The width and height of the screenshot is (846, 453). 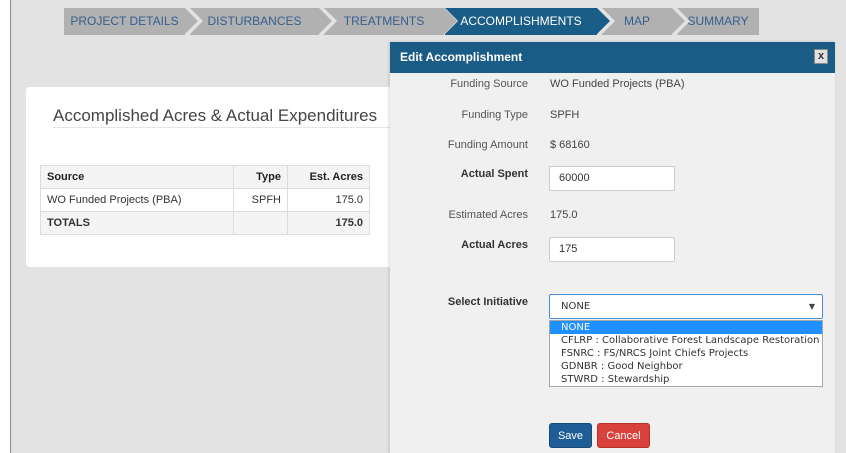 What do you see at coordinates (215, 115) in the screenshot?
I see `card-title: Accomplished Acres & Actual Expenditures` at bounding box center [215, 115].